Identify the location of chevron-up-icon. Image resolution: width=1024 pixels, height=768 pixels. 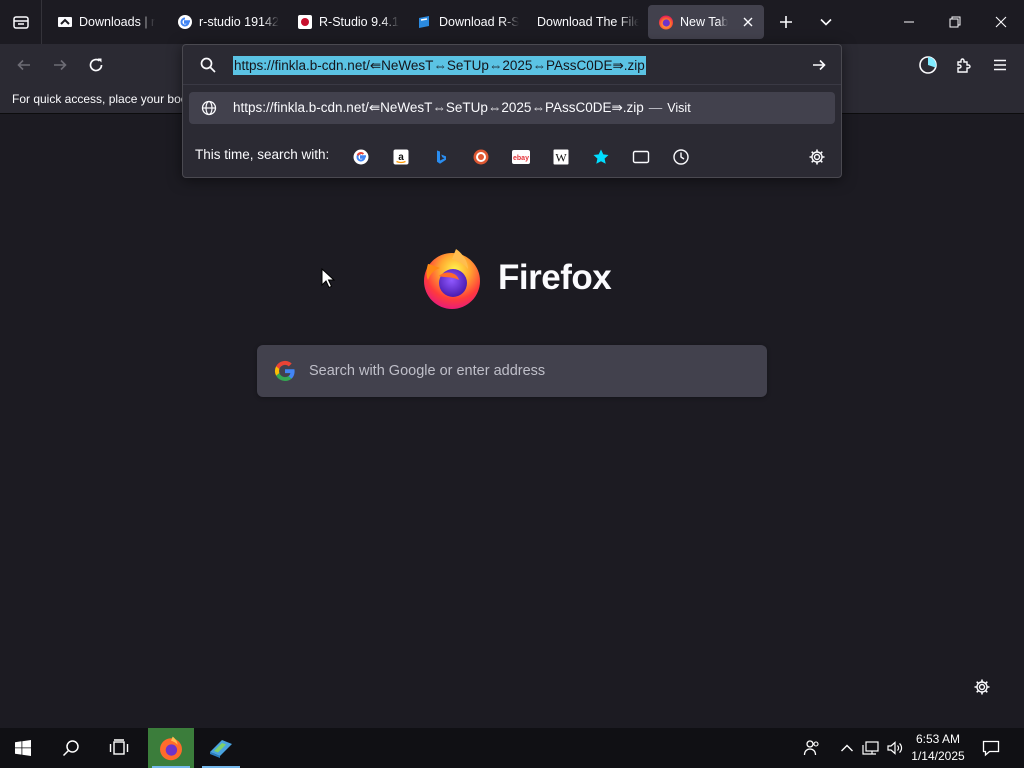
(847, 748).